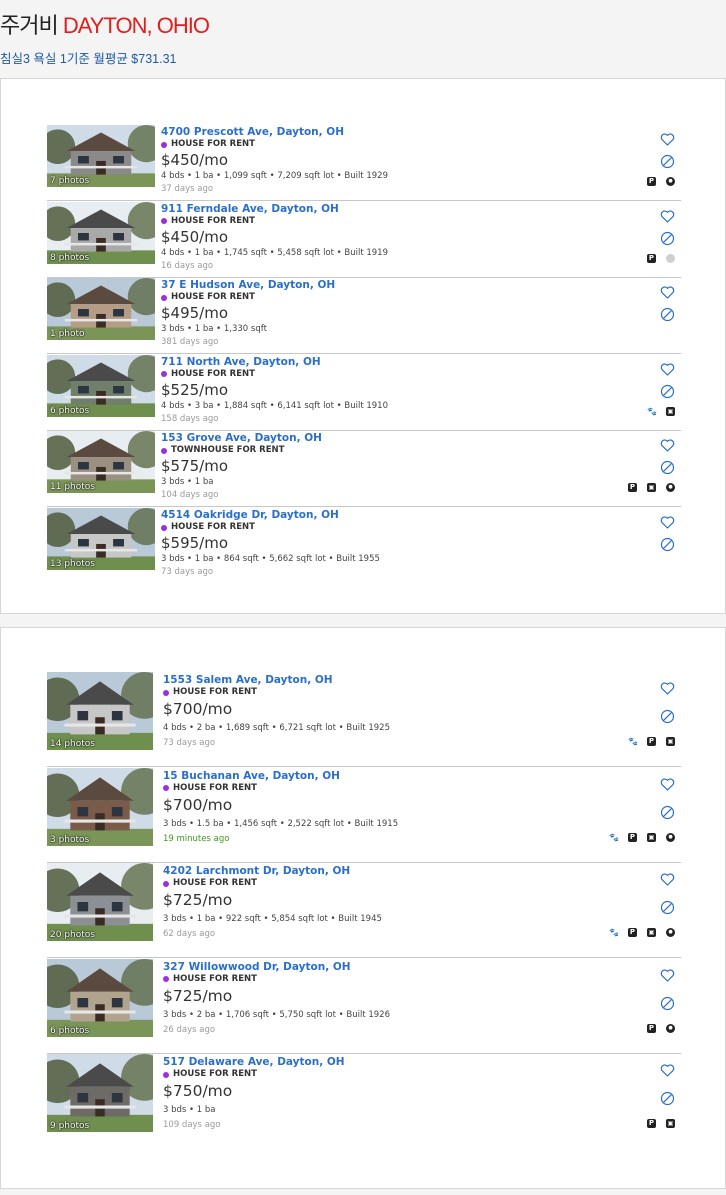 Image resolution: width=726 pixels, height=1195 pixels. What do you see at coordinates (100, 902) in the screenshot?
I see `listing-photo: 20 photos` at bounding box center [100, 902].